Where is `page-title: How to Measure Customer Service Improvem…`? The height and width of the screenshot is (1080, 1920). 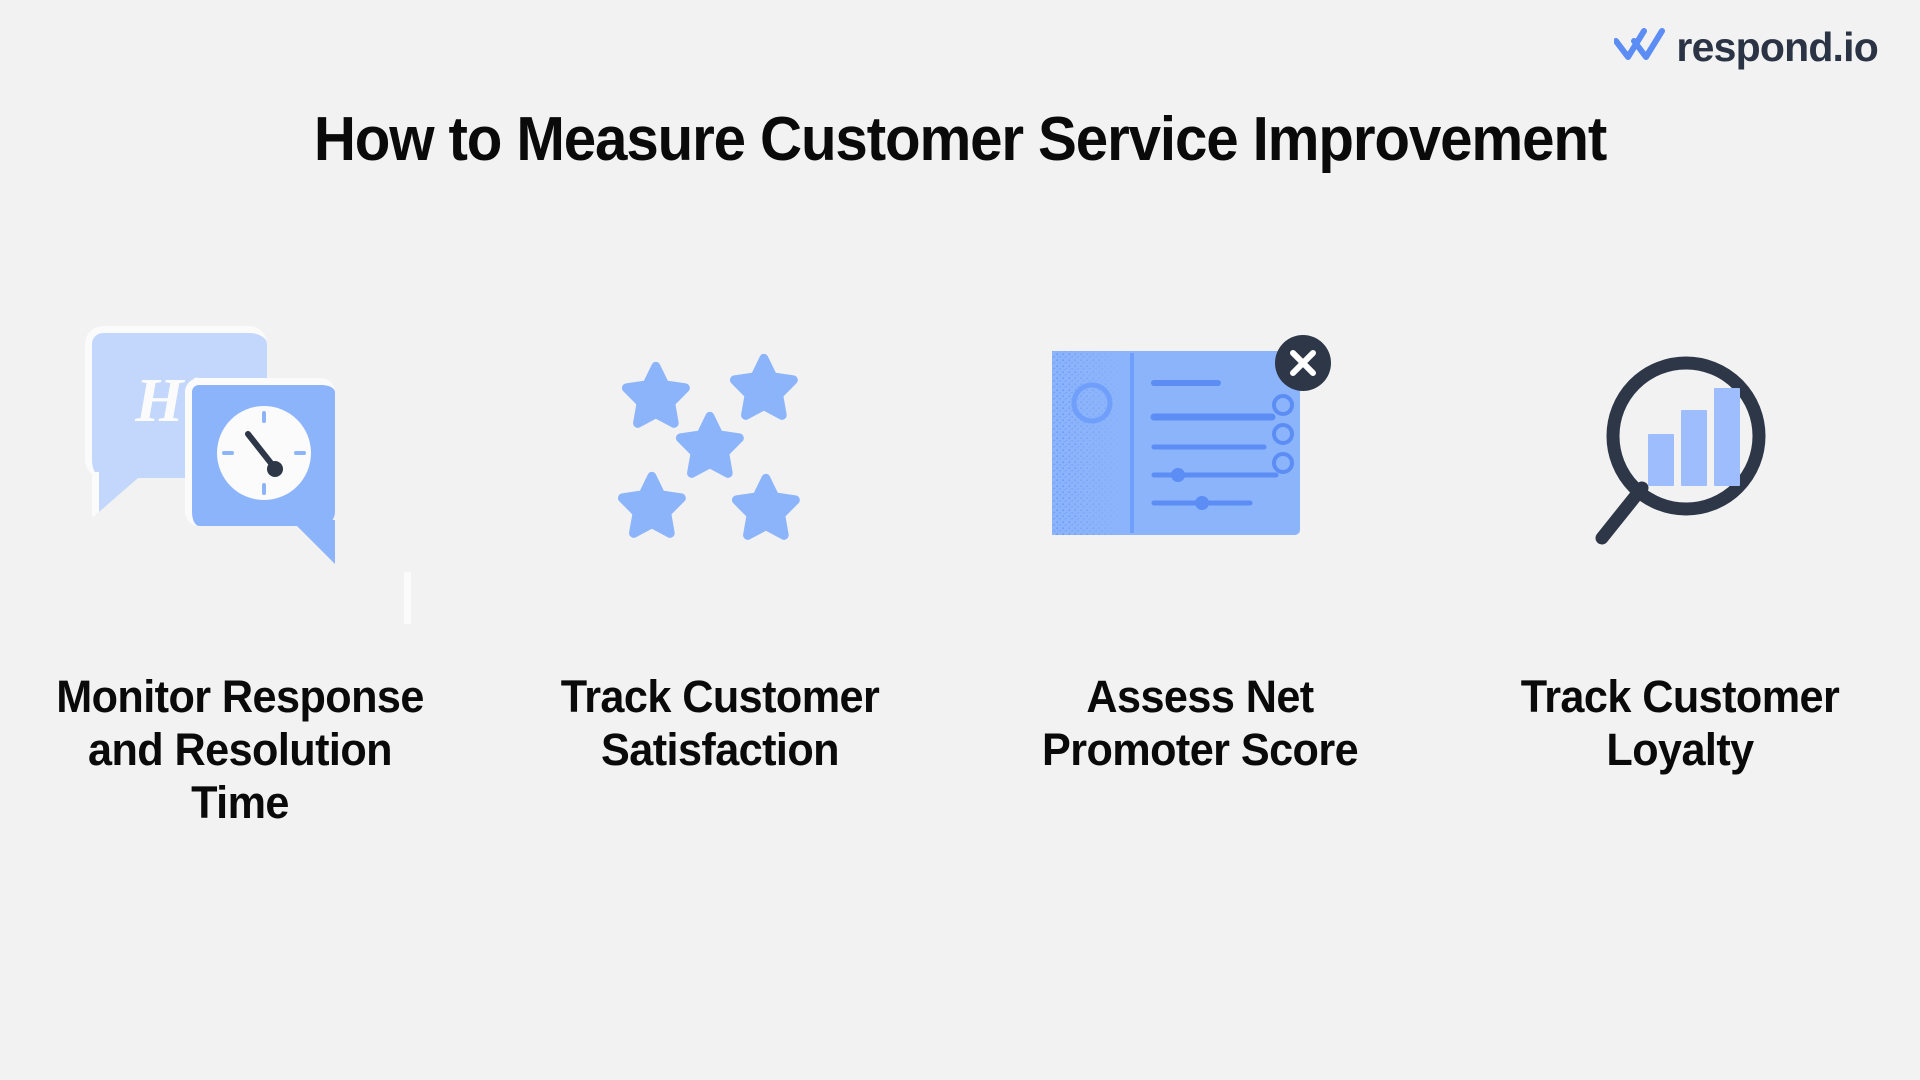
page-title: How to Measure Customer Service Improvem… is located at coordinates (960, 139).